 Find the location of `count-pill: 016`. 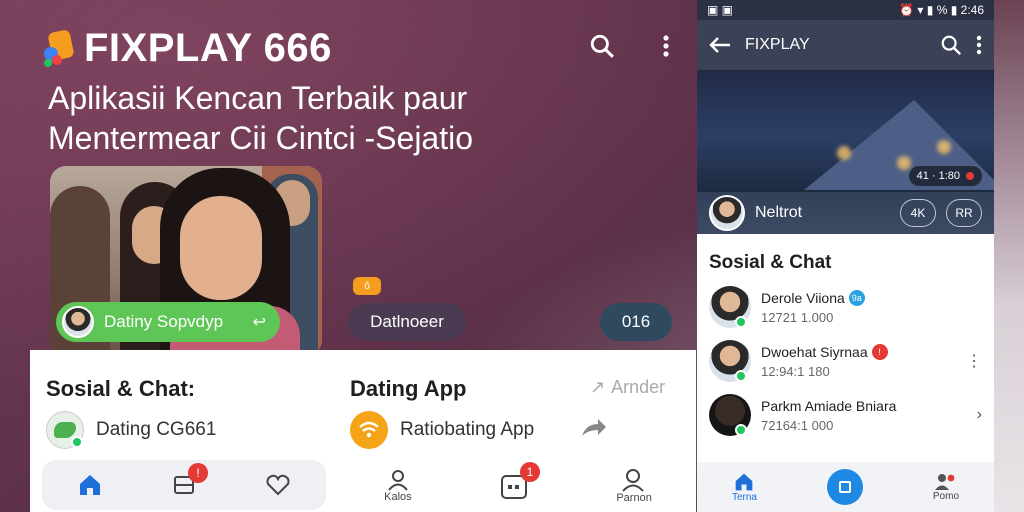

count-pill: 016 is located at coordinates (636, 322).